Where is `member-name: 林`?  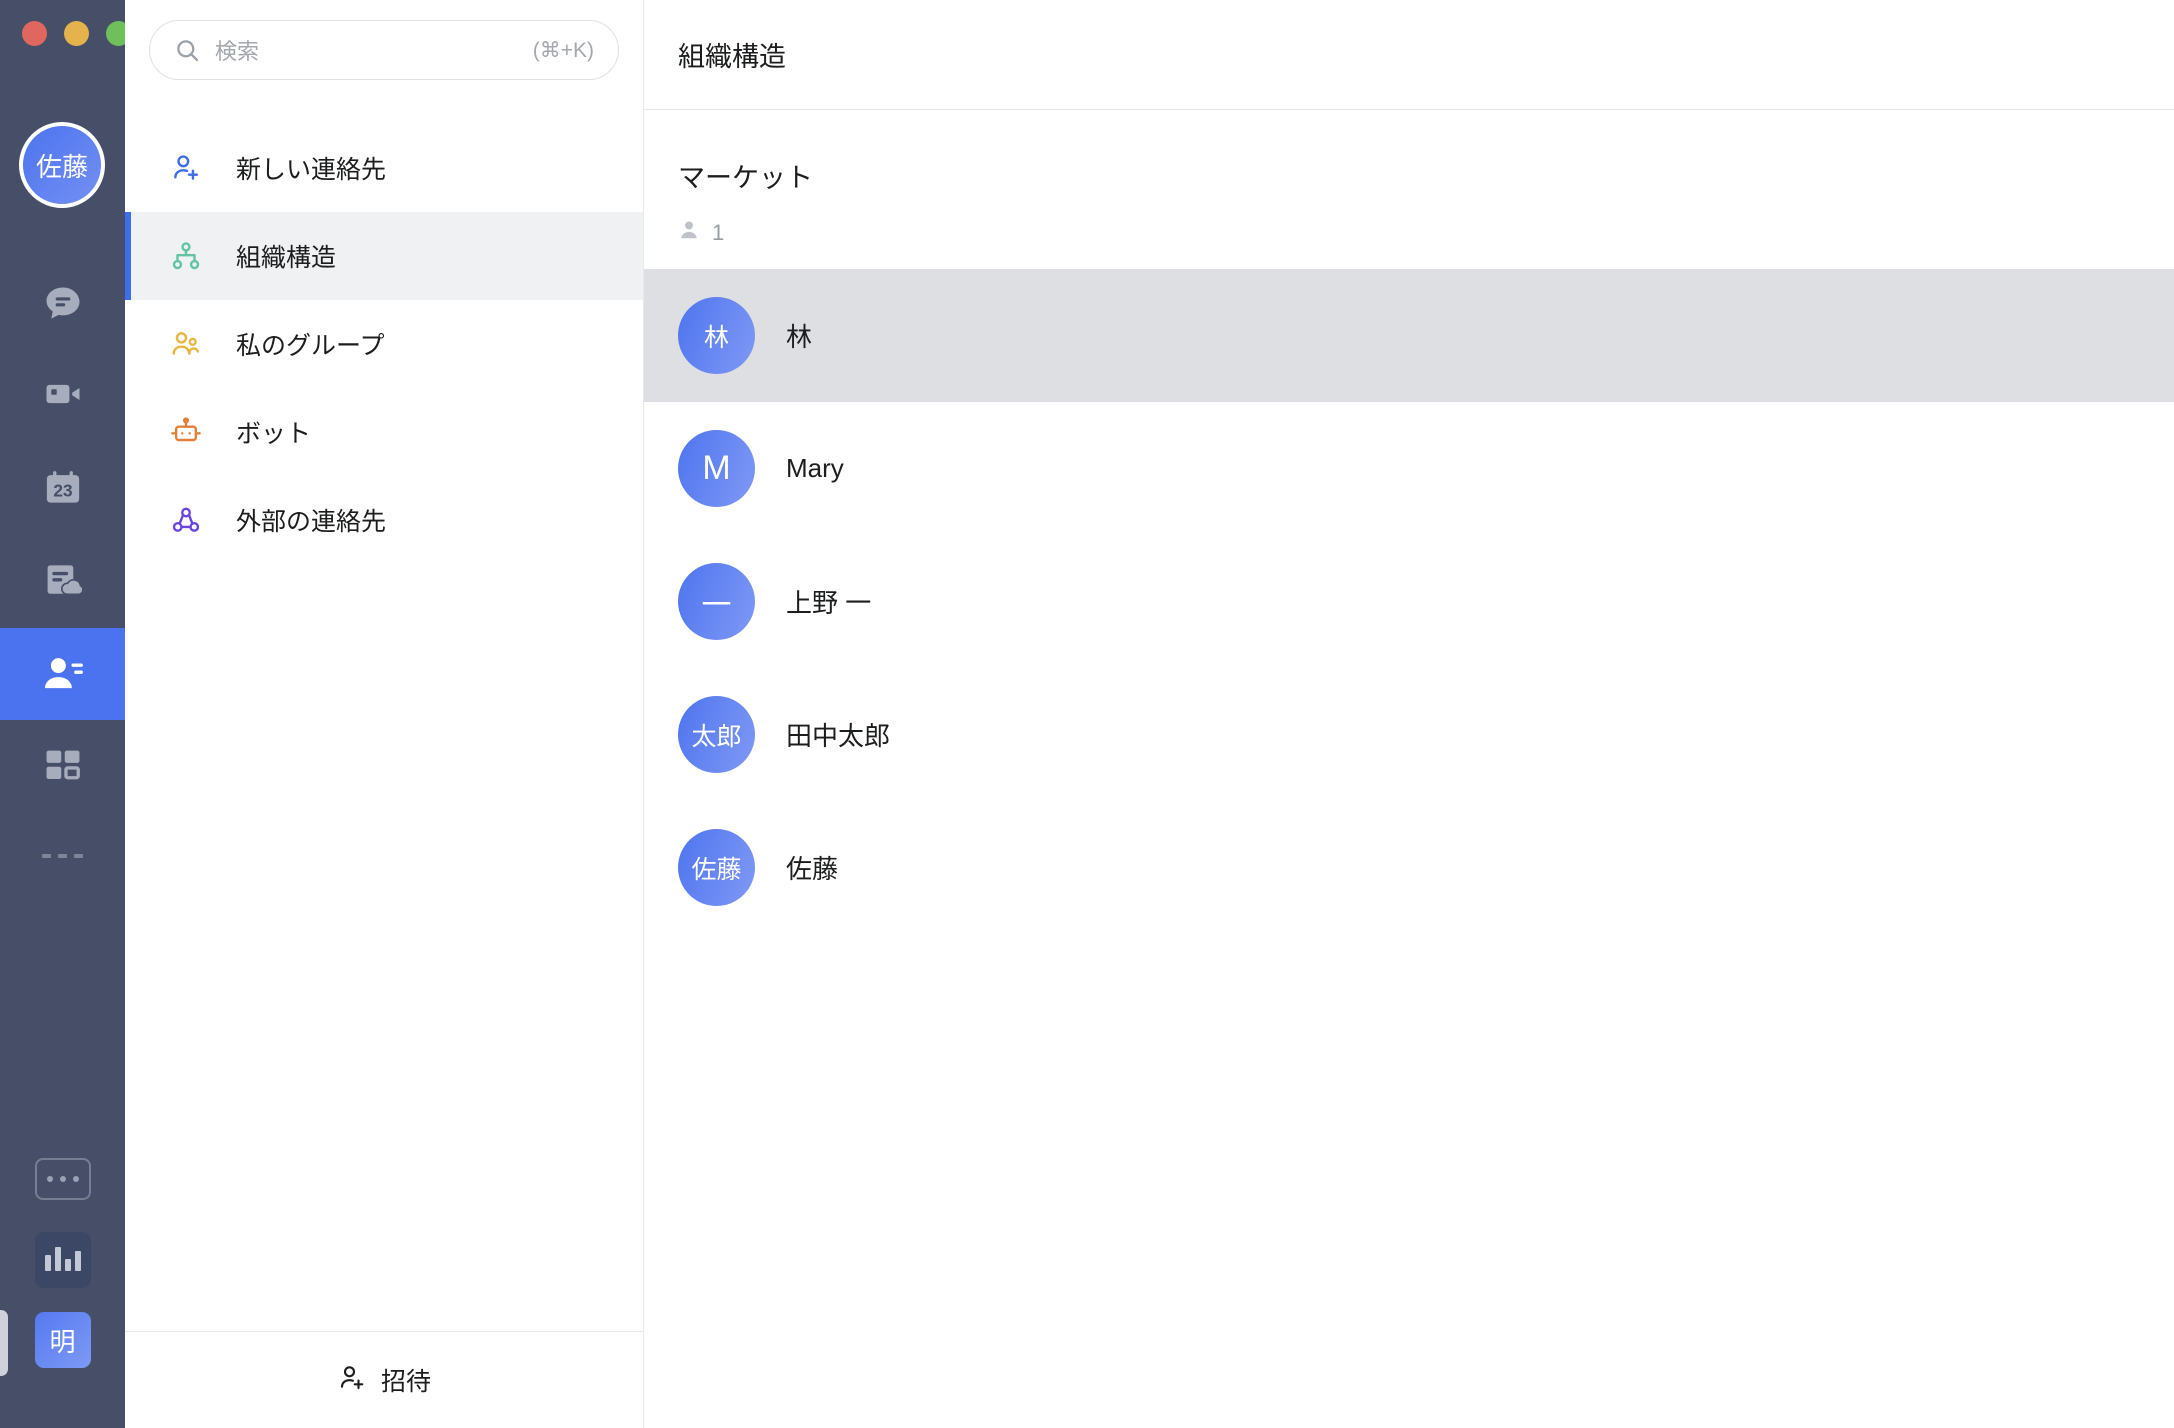
member-name: 林 is located at coordinates (799, 337).